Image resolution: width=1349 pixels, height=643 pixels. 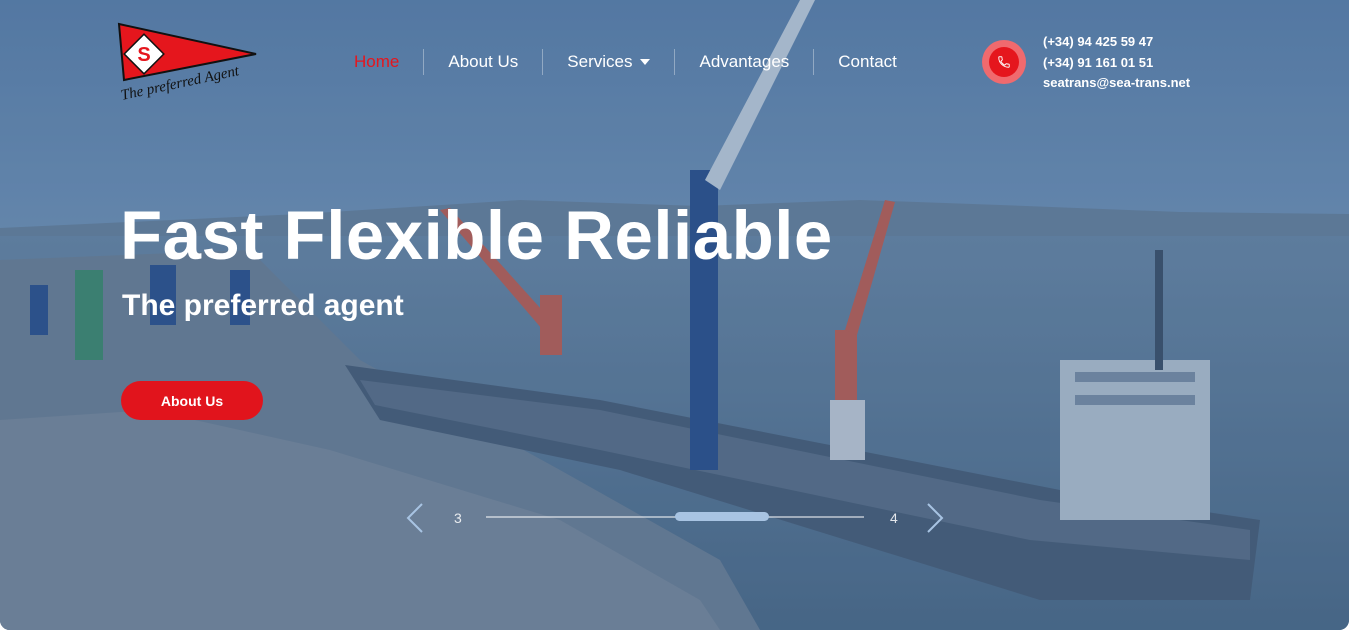 I want to click on hero-title: Fast Flexible Reliable, so click(x=476, y=235).